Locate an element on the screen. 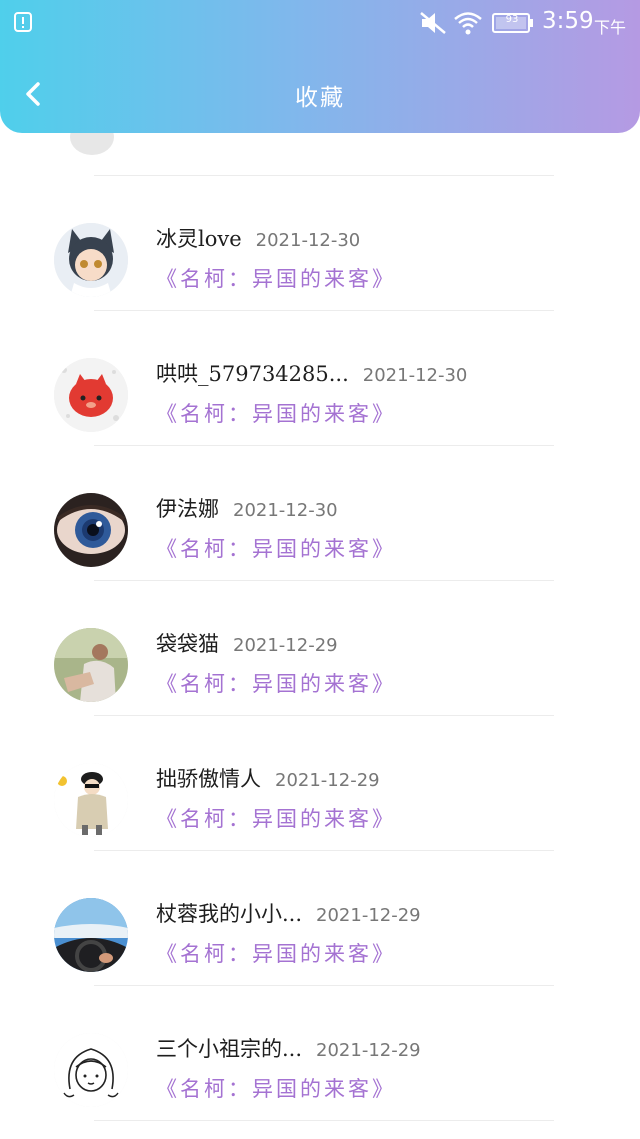 The width and height of the screenshot is (640, 1139). user-name: 伊法娜 is located at coordinates (187, 509).